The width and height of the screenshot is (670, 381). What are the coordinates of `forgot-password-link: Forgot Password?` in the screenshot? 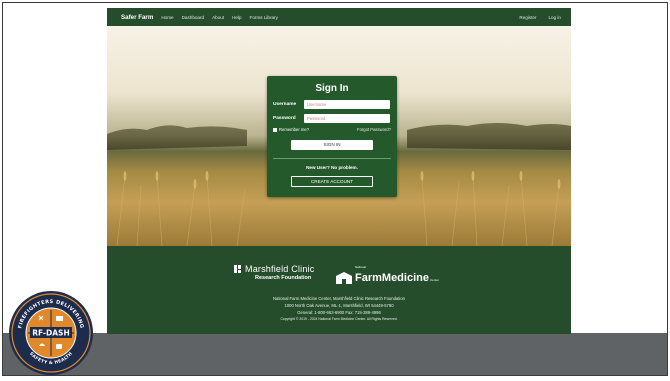 It's located at (374, 129).